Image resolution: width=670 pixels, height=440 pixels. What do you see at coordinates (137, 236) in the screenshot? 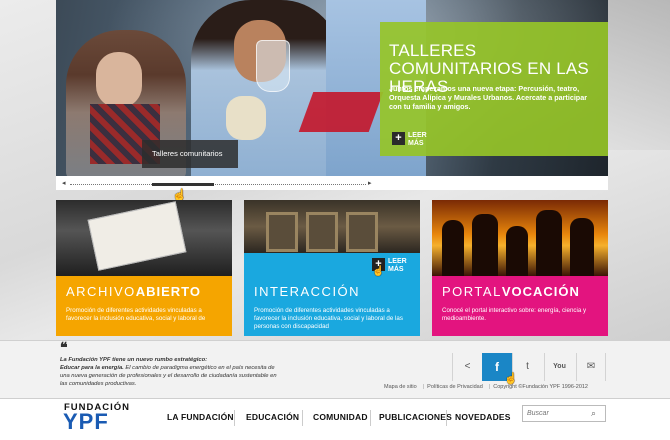
I see `photo-document` at bounding box center [137, 236].